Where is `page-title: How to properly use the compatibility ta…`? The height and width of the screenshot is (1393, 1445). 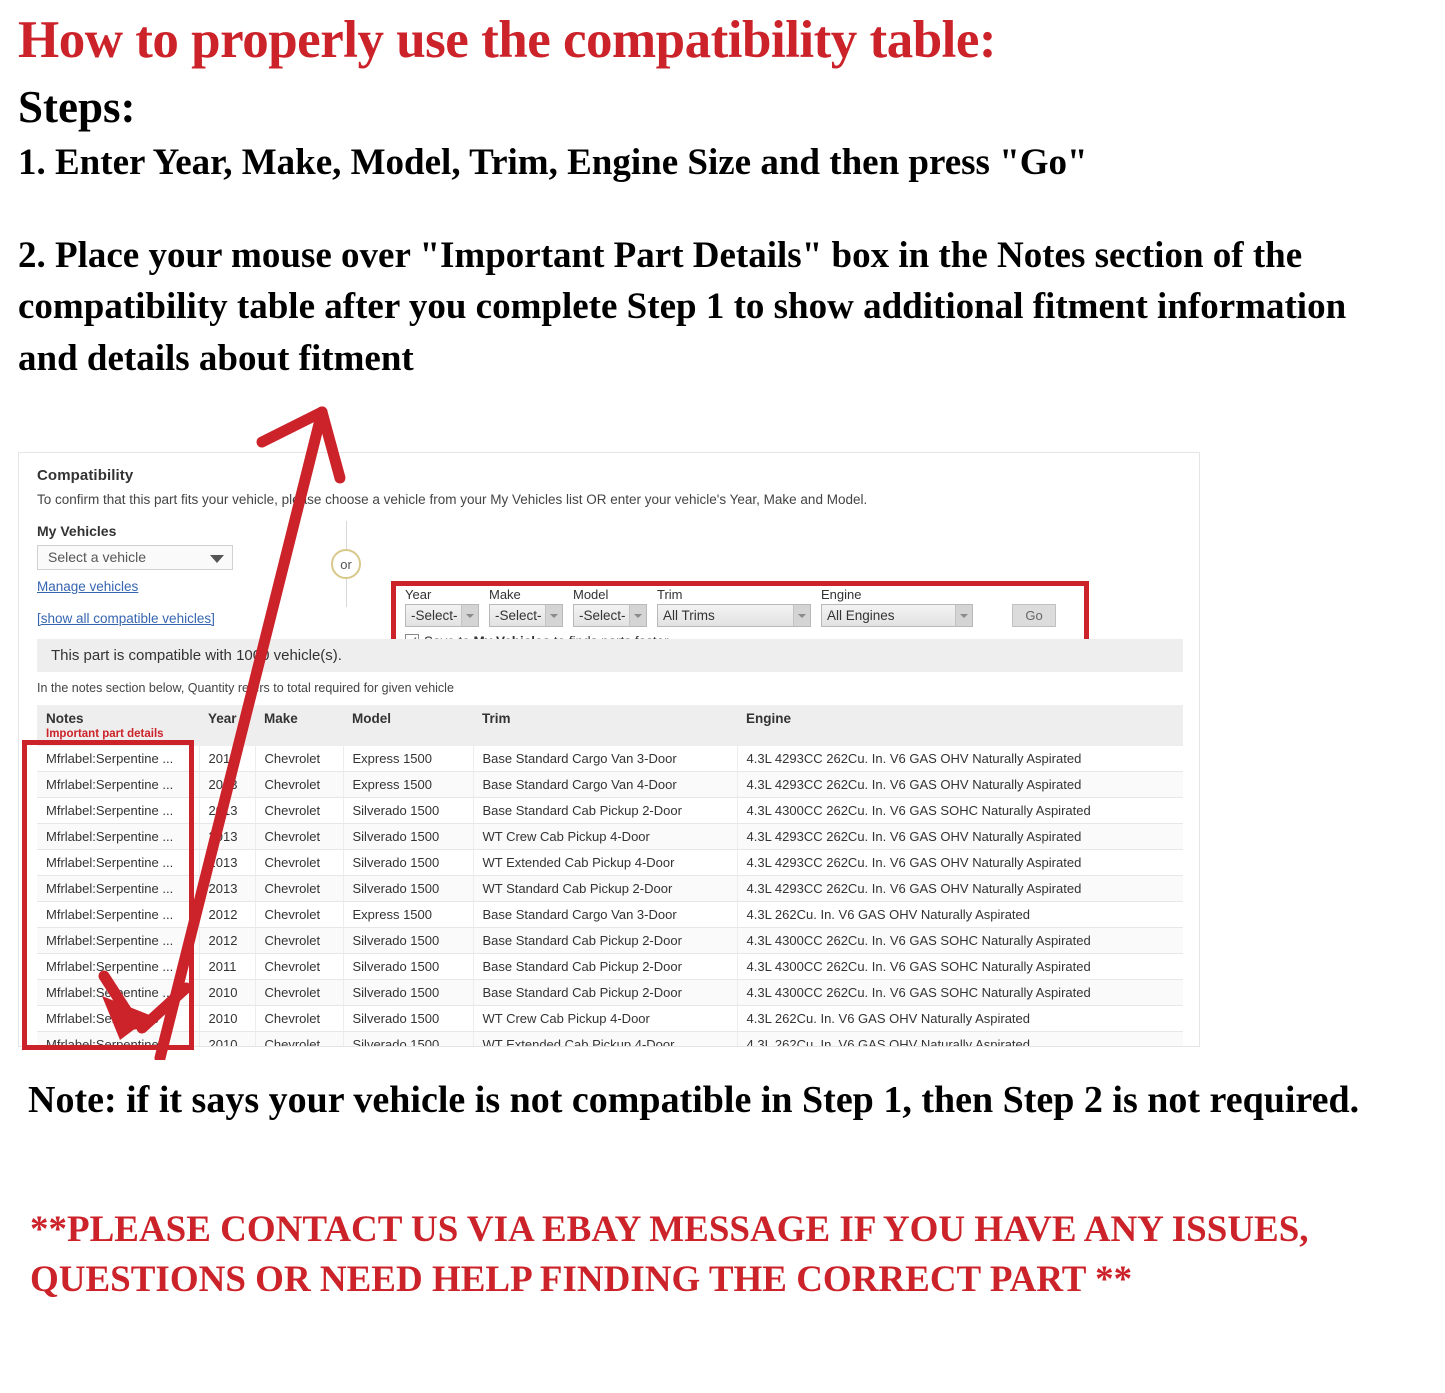 page-title: How to properly use the compatibility ta… is located at coordinates (507, 40).